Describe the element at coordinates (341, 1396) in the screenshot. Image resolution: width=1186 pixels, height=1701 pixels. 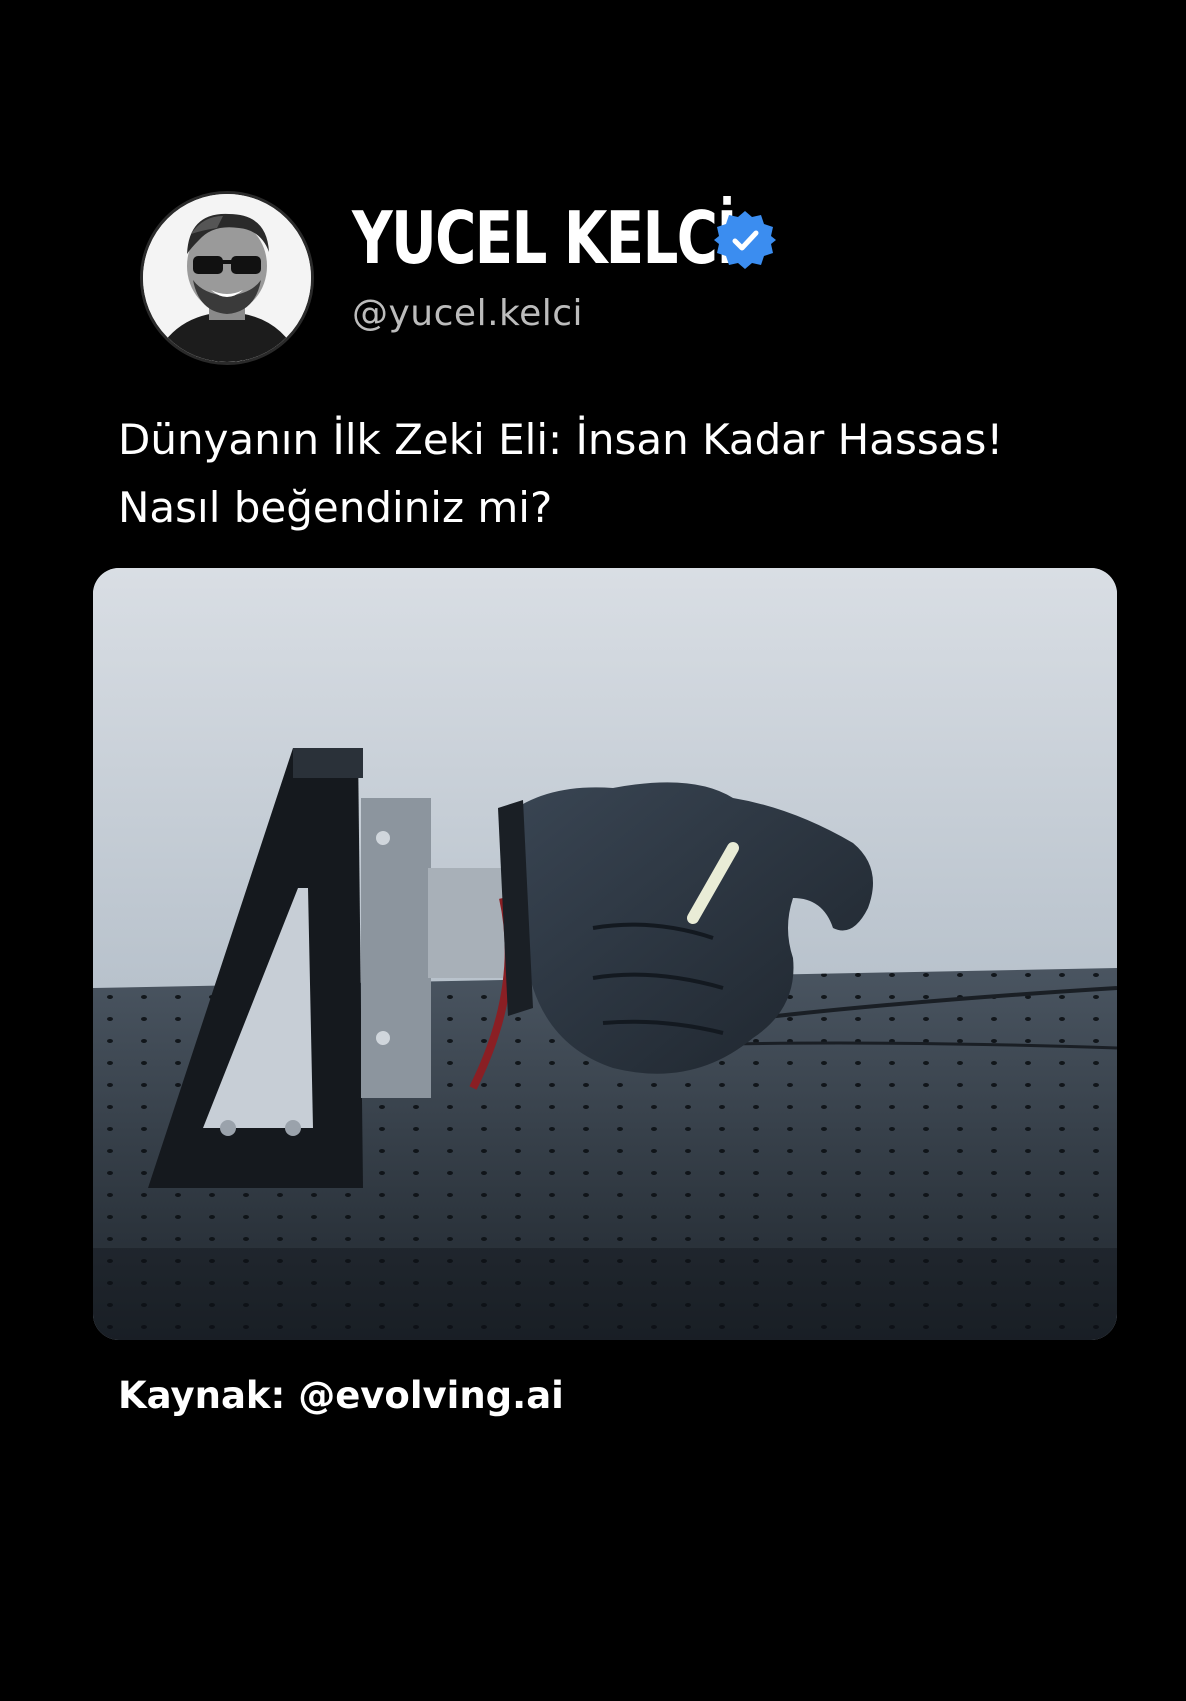
I see `source-credit: Kaynak: @evolving.ai` at that location.